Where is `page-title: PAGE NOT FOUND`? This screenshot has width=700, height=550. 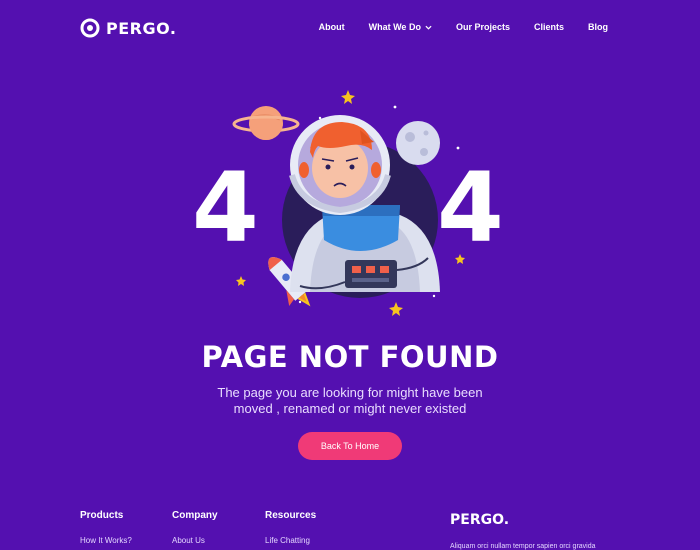 page-title: PAGE NOT FOUND is located at coordinates (350, 357).